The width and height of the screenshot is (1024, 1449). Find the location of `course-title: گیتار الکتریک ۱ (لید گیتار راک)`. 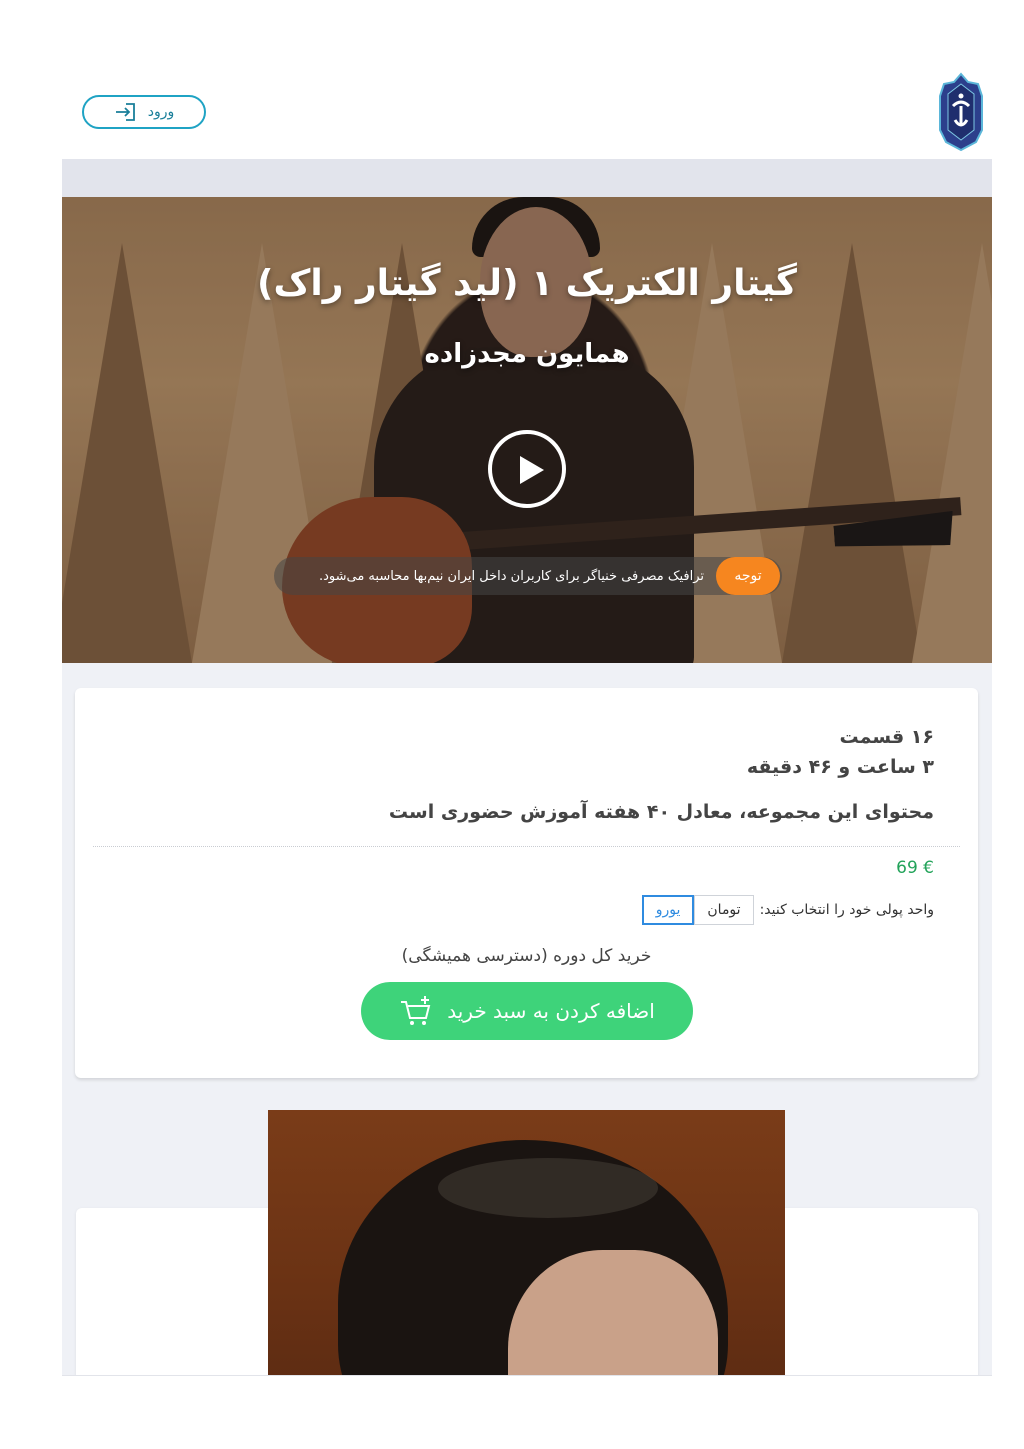

course-title: گیتار الکتریک ۱ (لید گیتار راک) is located at coordinates (527, 283).